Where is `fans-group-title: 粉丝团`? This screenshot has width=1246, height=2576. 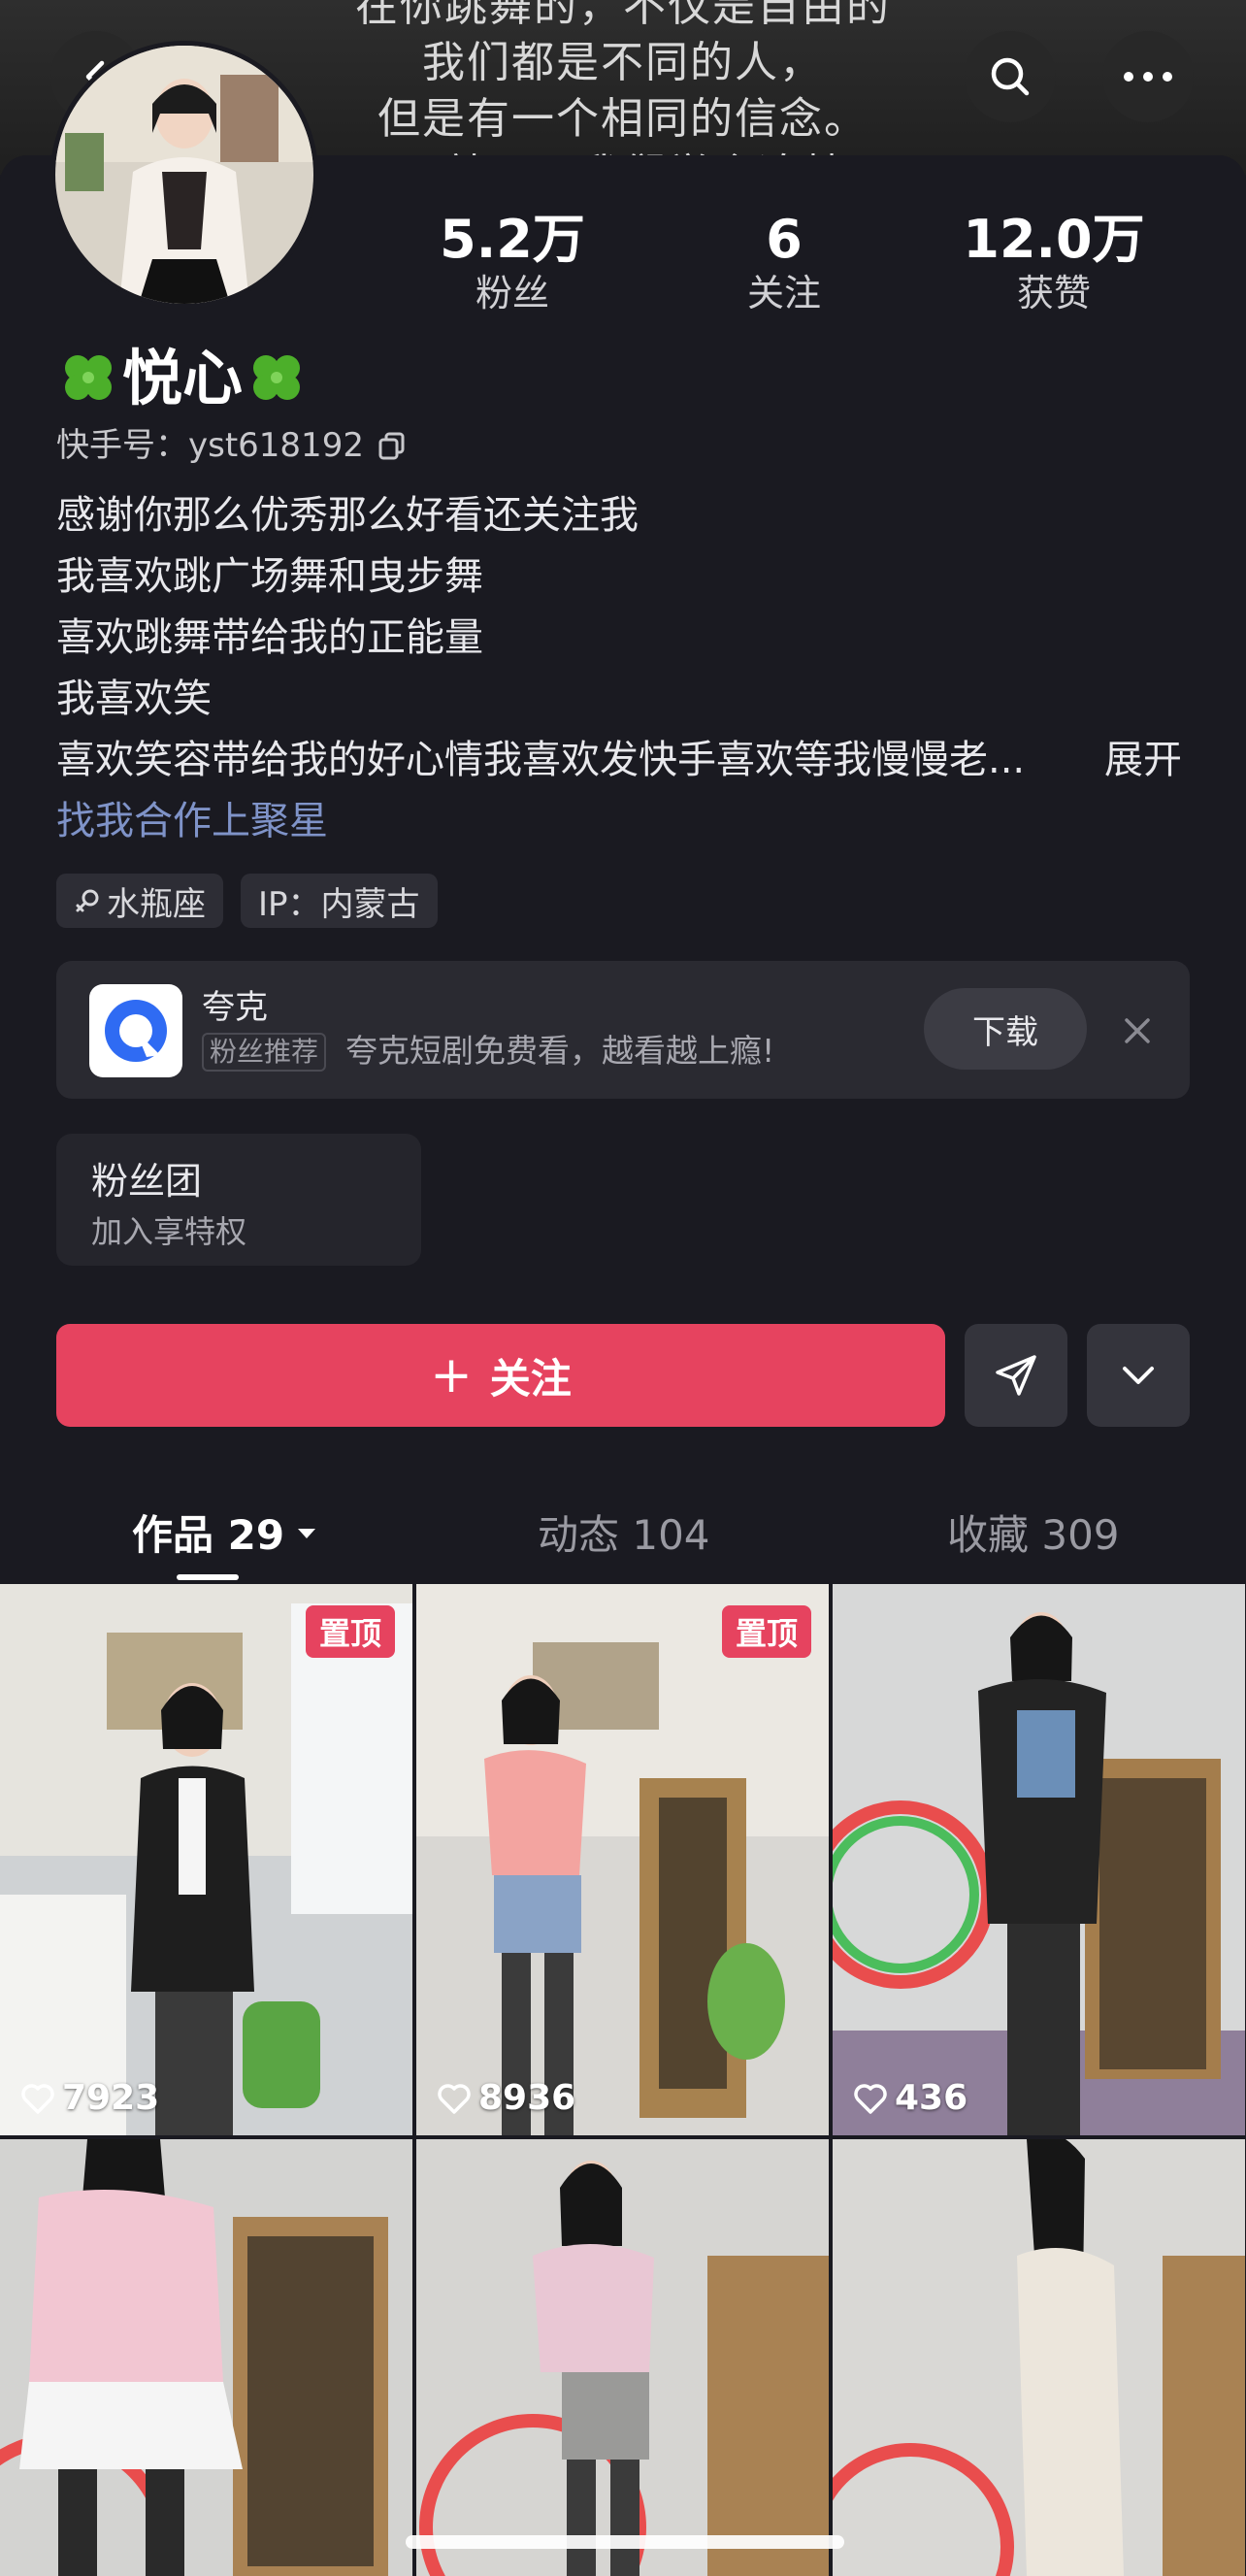
fans-group-title: 粉丝团 is located at coordinates (147, 1181).